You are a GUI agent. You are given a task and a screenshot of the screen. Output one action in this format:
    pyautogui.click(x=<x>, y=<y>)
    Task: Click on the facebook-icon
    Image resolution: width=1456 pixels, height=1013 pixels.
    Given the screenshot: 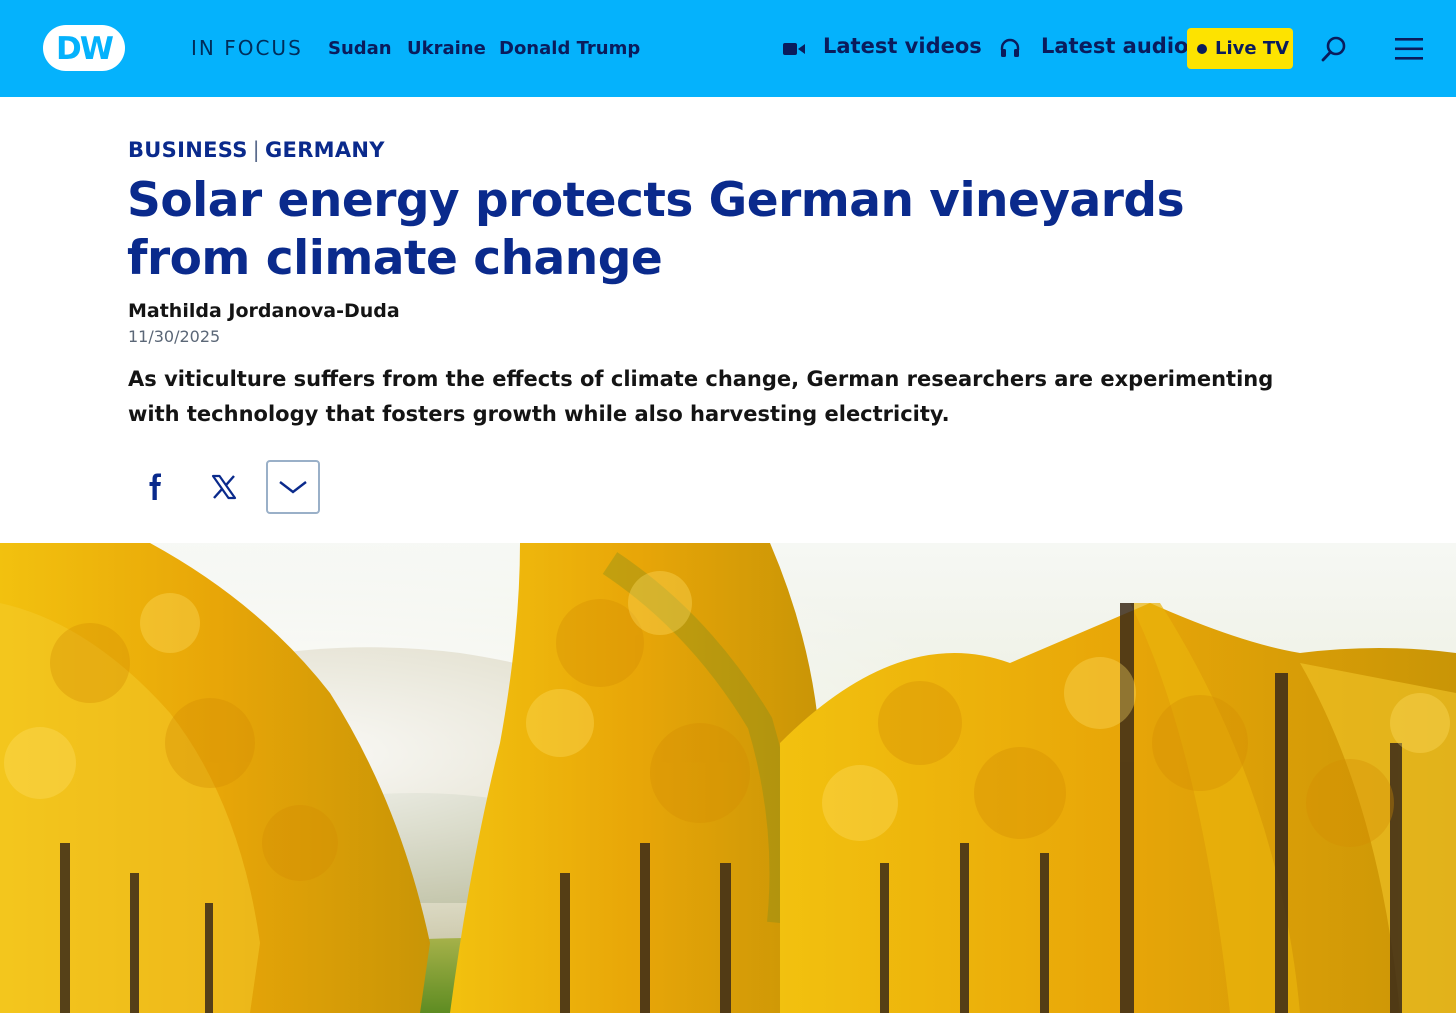 What is the action you would take?
    pyautogui.click(x=155, y=486)
    